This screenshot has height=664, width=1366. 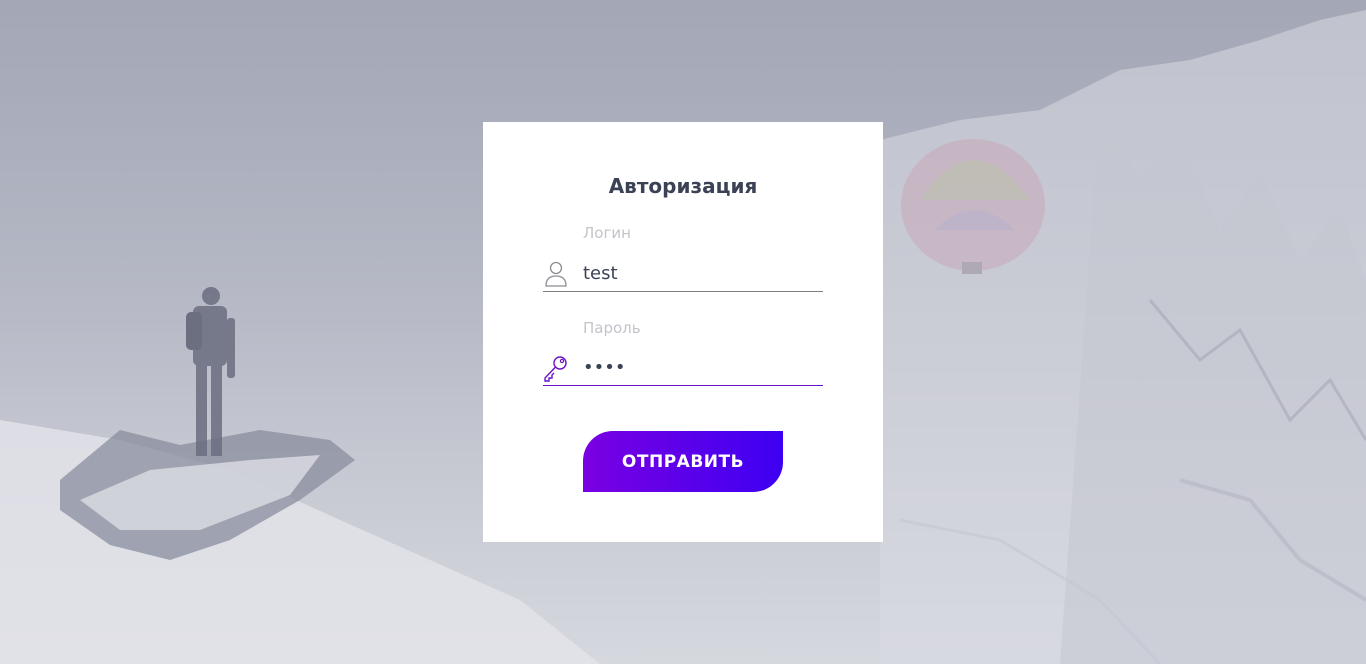 I want to click on login-underline, so click(x=683, y=291).